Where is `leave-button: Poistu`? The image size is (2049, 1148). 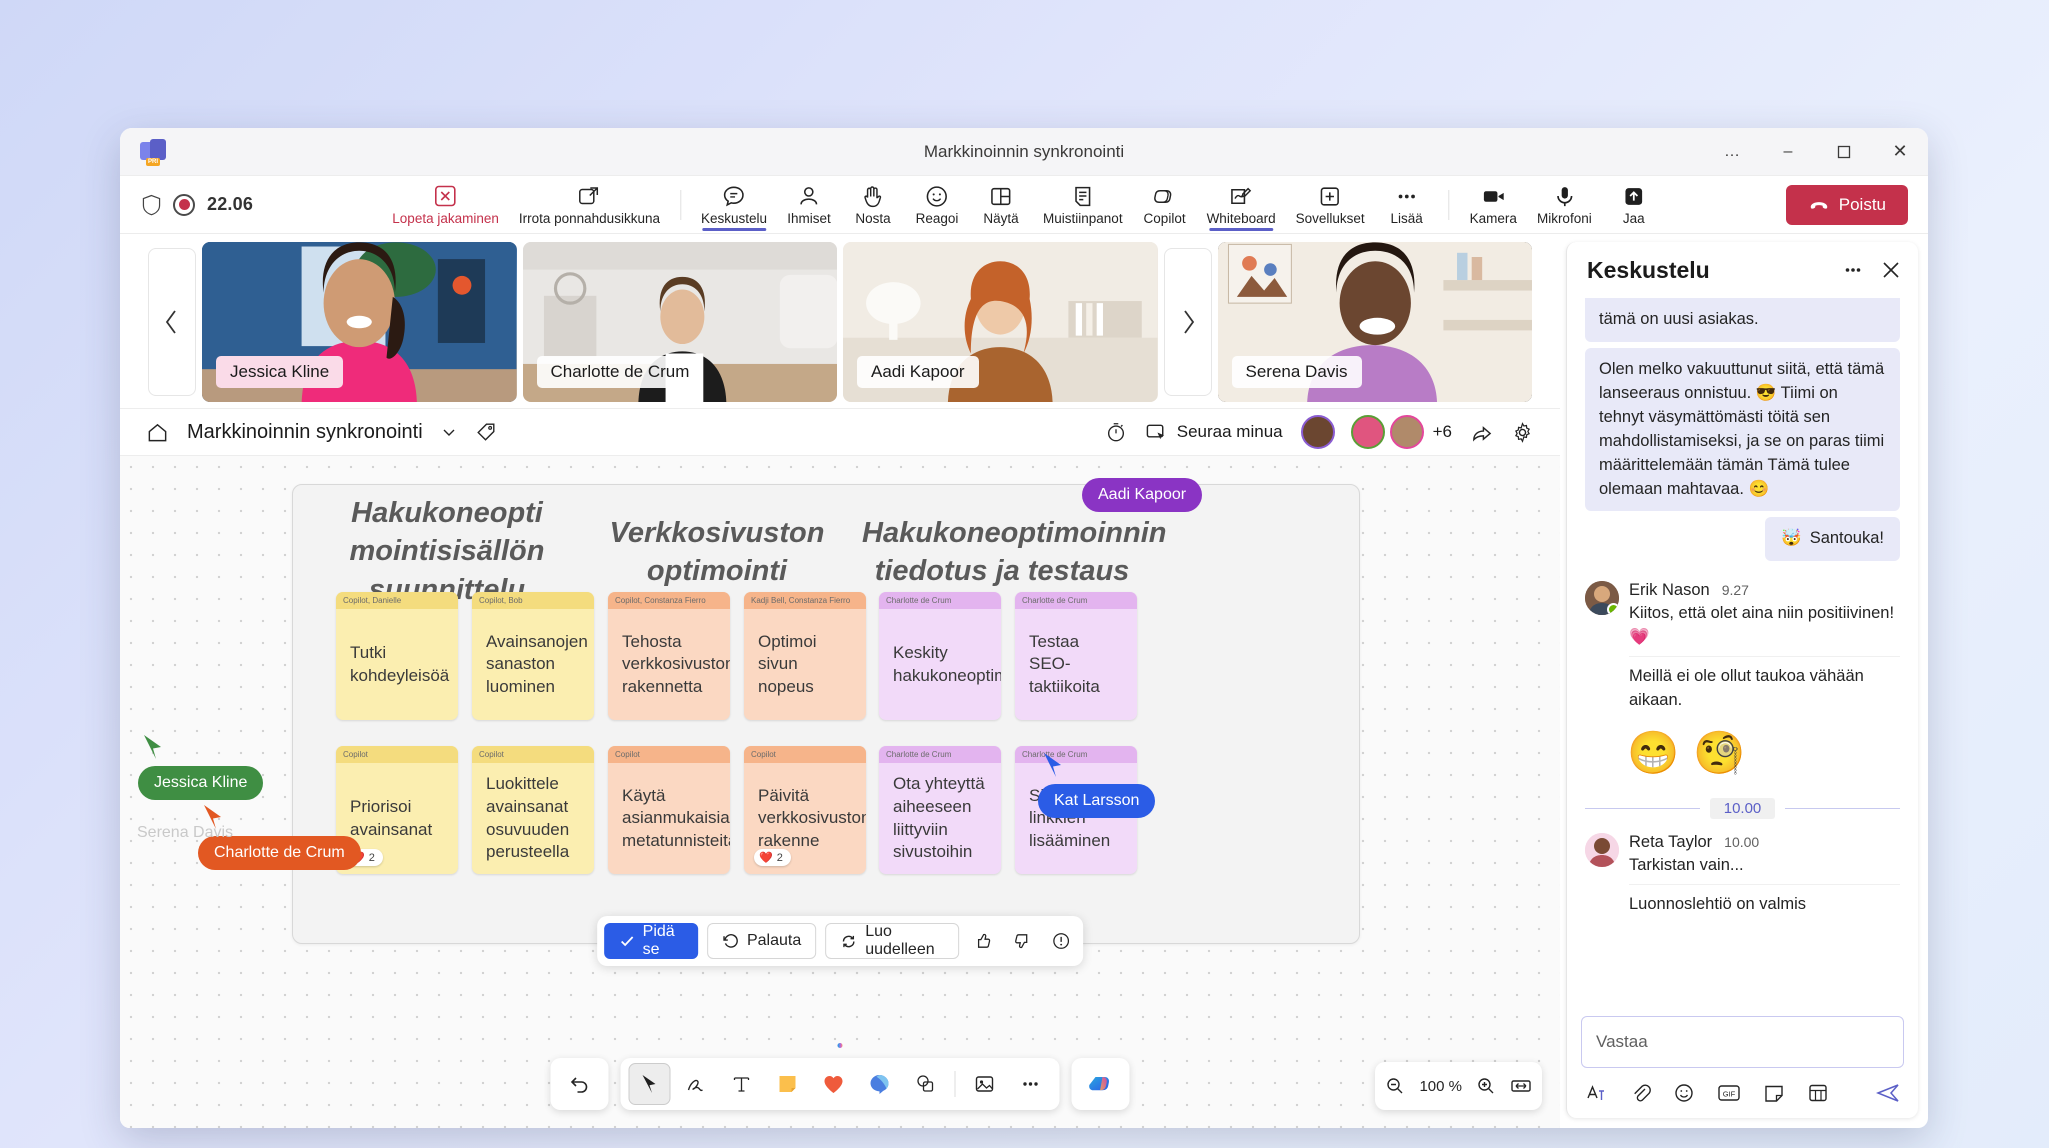
leave-button: Poistu is located at coordinates (1846, 204).